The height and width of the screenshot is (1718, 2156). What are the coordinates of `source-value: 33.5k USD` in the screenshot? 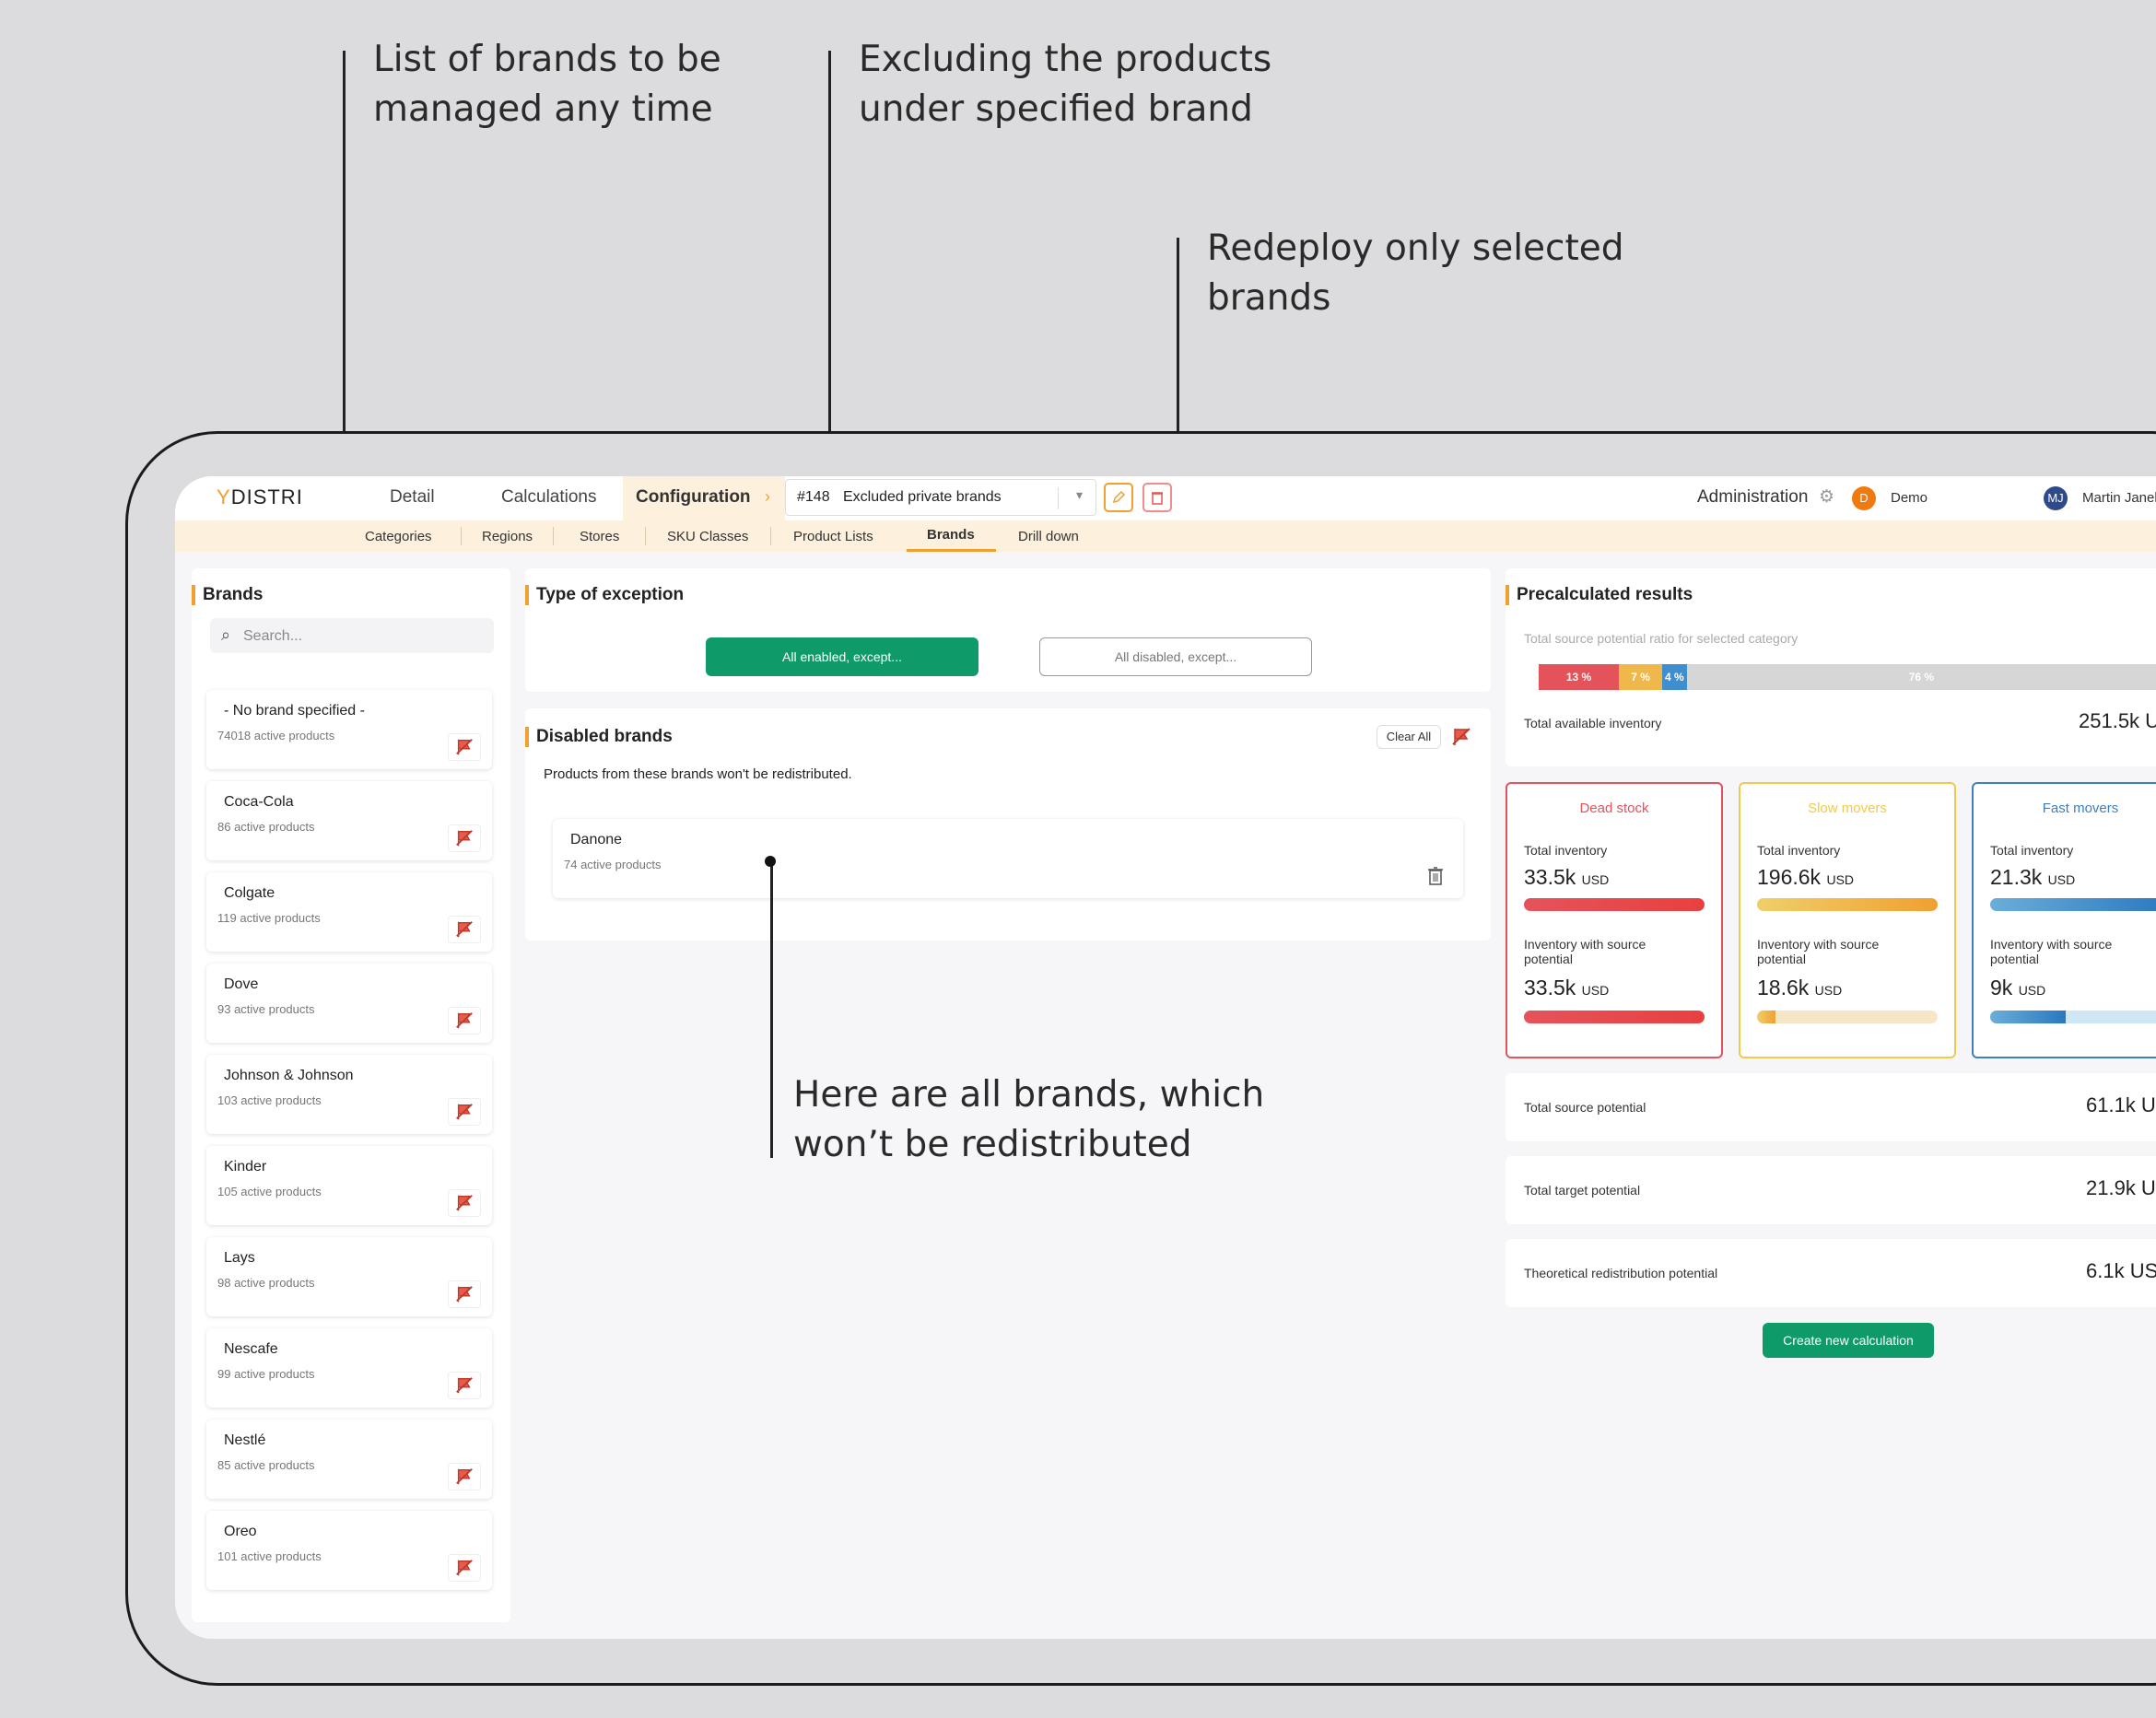 It's located at (1567, 987).